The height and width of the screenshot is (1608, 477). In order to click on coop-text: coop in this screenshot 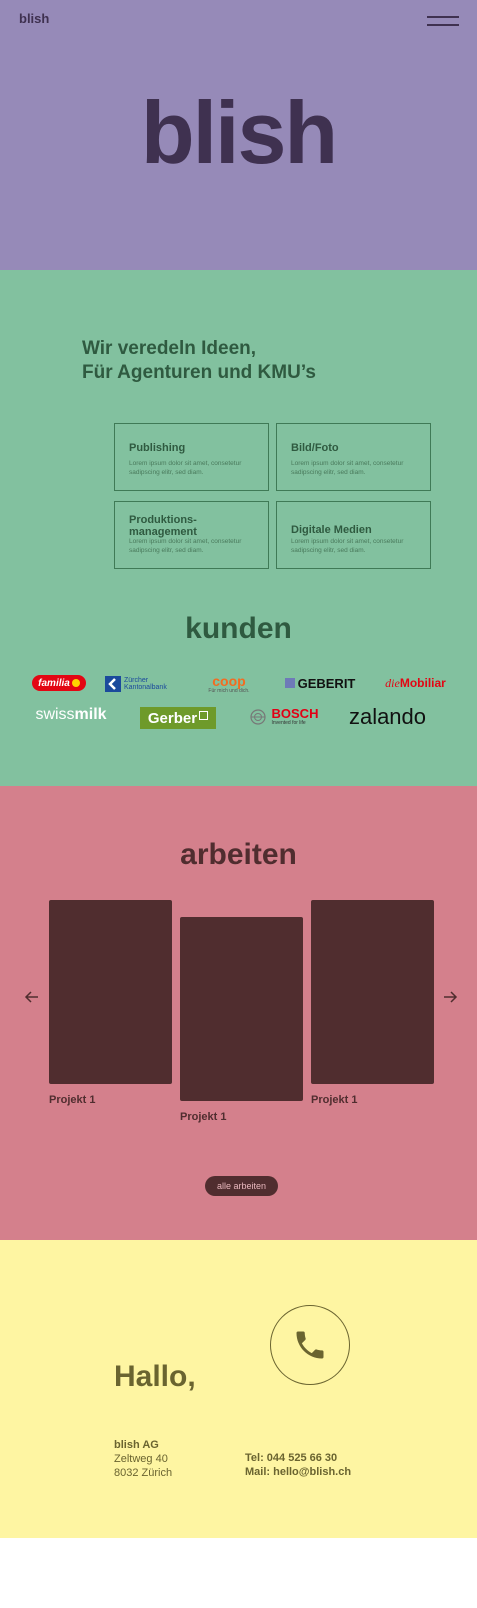, I will do `click(229, 680)`.